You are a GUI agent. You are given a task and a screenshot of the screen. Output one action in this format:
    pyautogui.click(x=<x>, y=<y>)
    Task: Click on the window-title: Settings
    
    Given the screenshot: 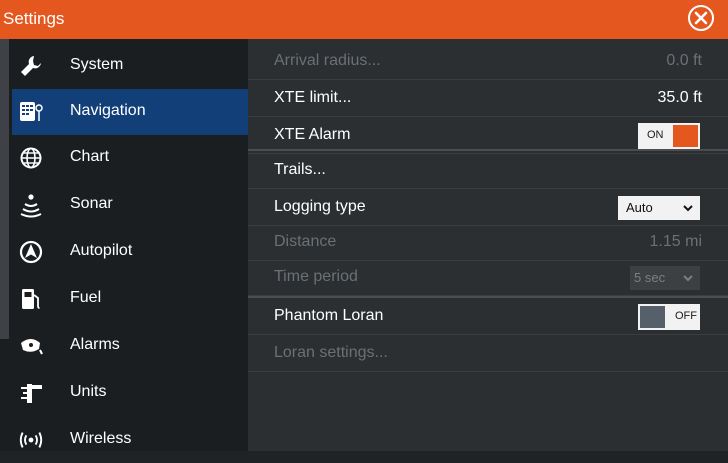 What is the action you would take?
    pyautogui.click(x=34, y=18)
    